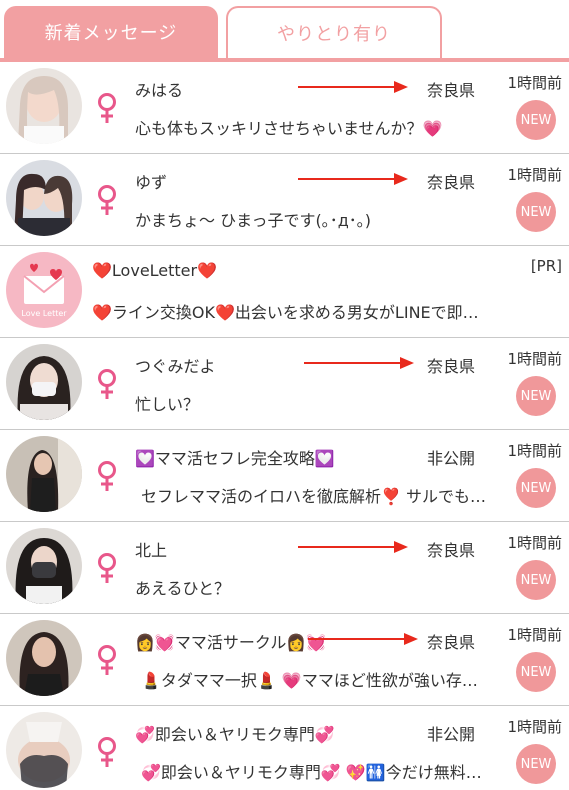 Image resolution: width=569 pixels, height=790 pixels. What do you see at coordinates (289, 128) in the screenshot?
I see `message-preview: 心も体もスッキリさせちゃいませんか？💗` at bounding box center [289, 128].